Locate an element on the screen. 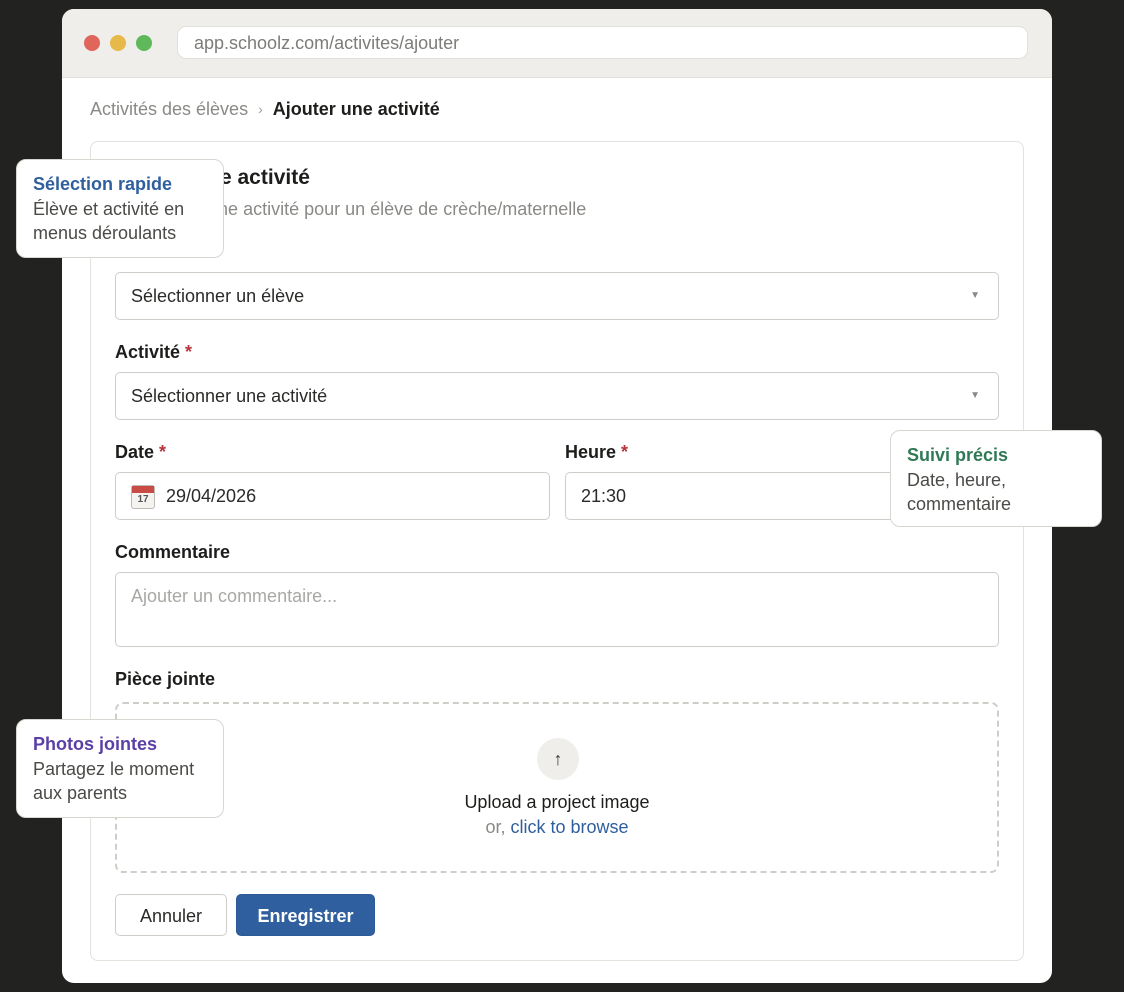 Image resolution: width=1124 pixels, height=992 pixels. upload-arrow-icon: ↑ is located at coordinates (558, 759).